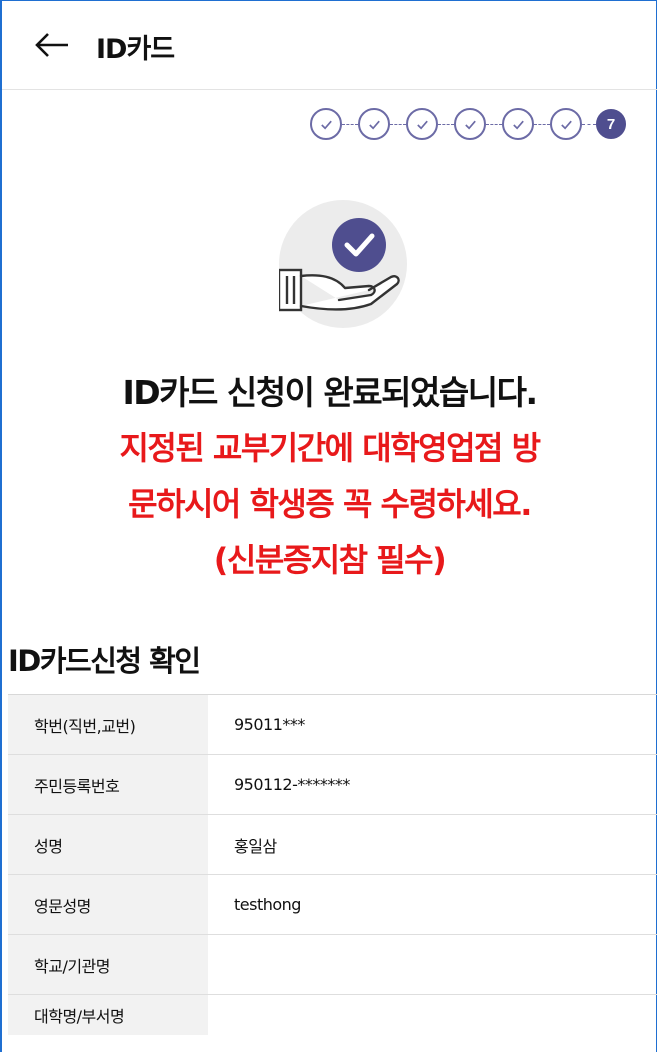  Describe the element at coordinates (332, 905) in the screenshot. I see `table-row-english-name: 영문성명 testhong` at that location.